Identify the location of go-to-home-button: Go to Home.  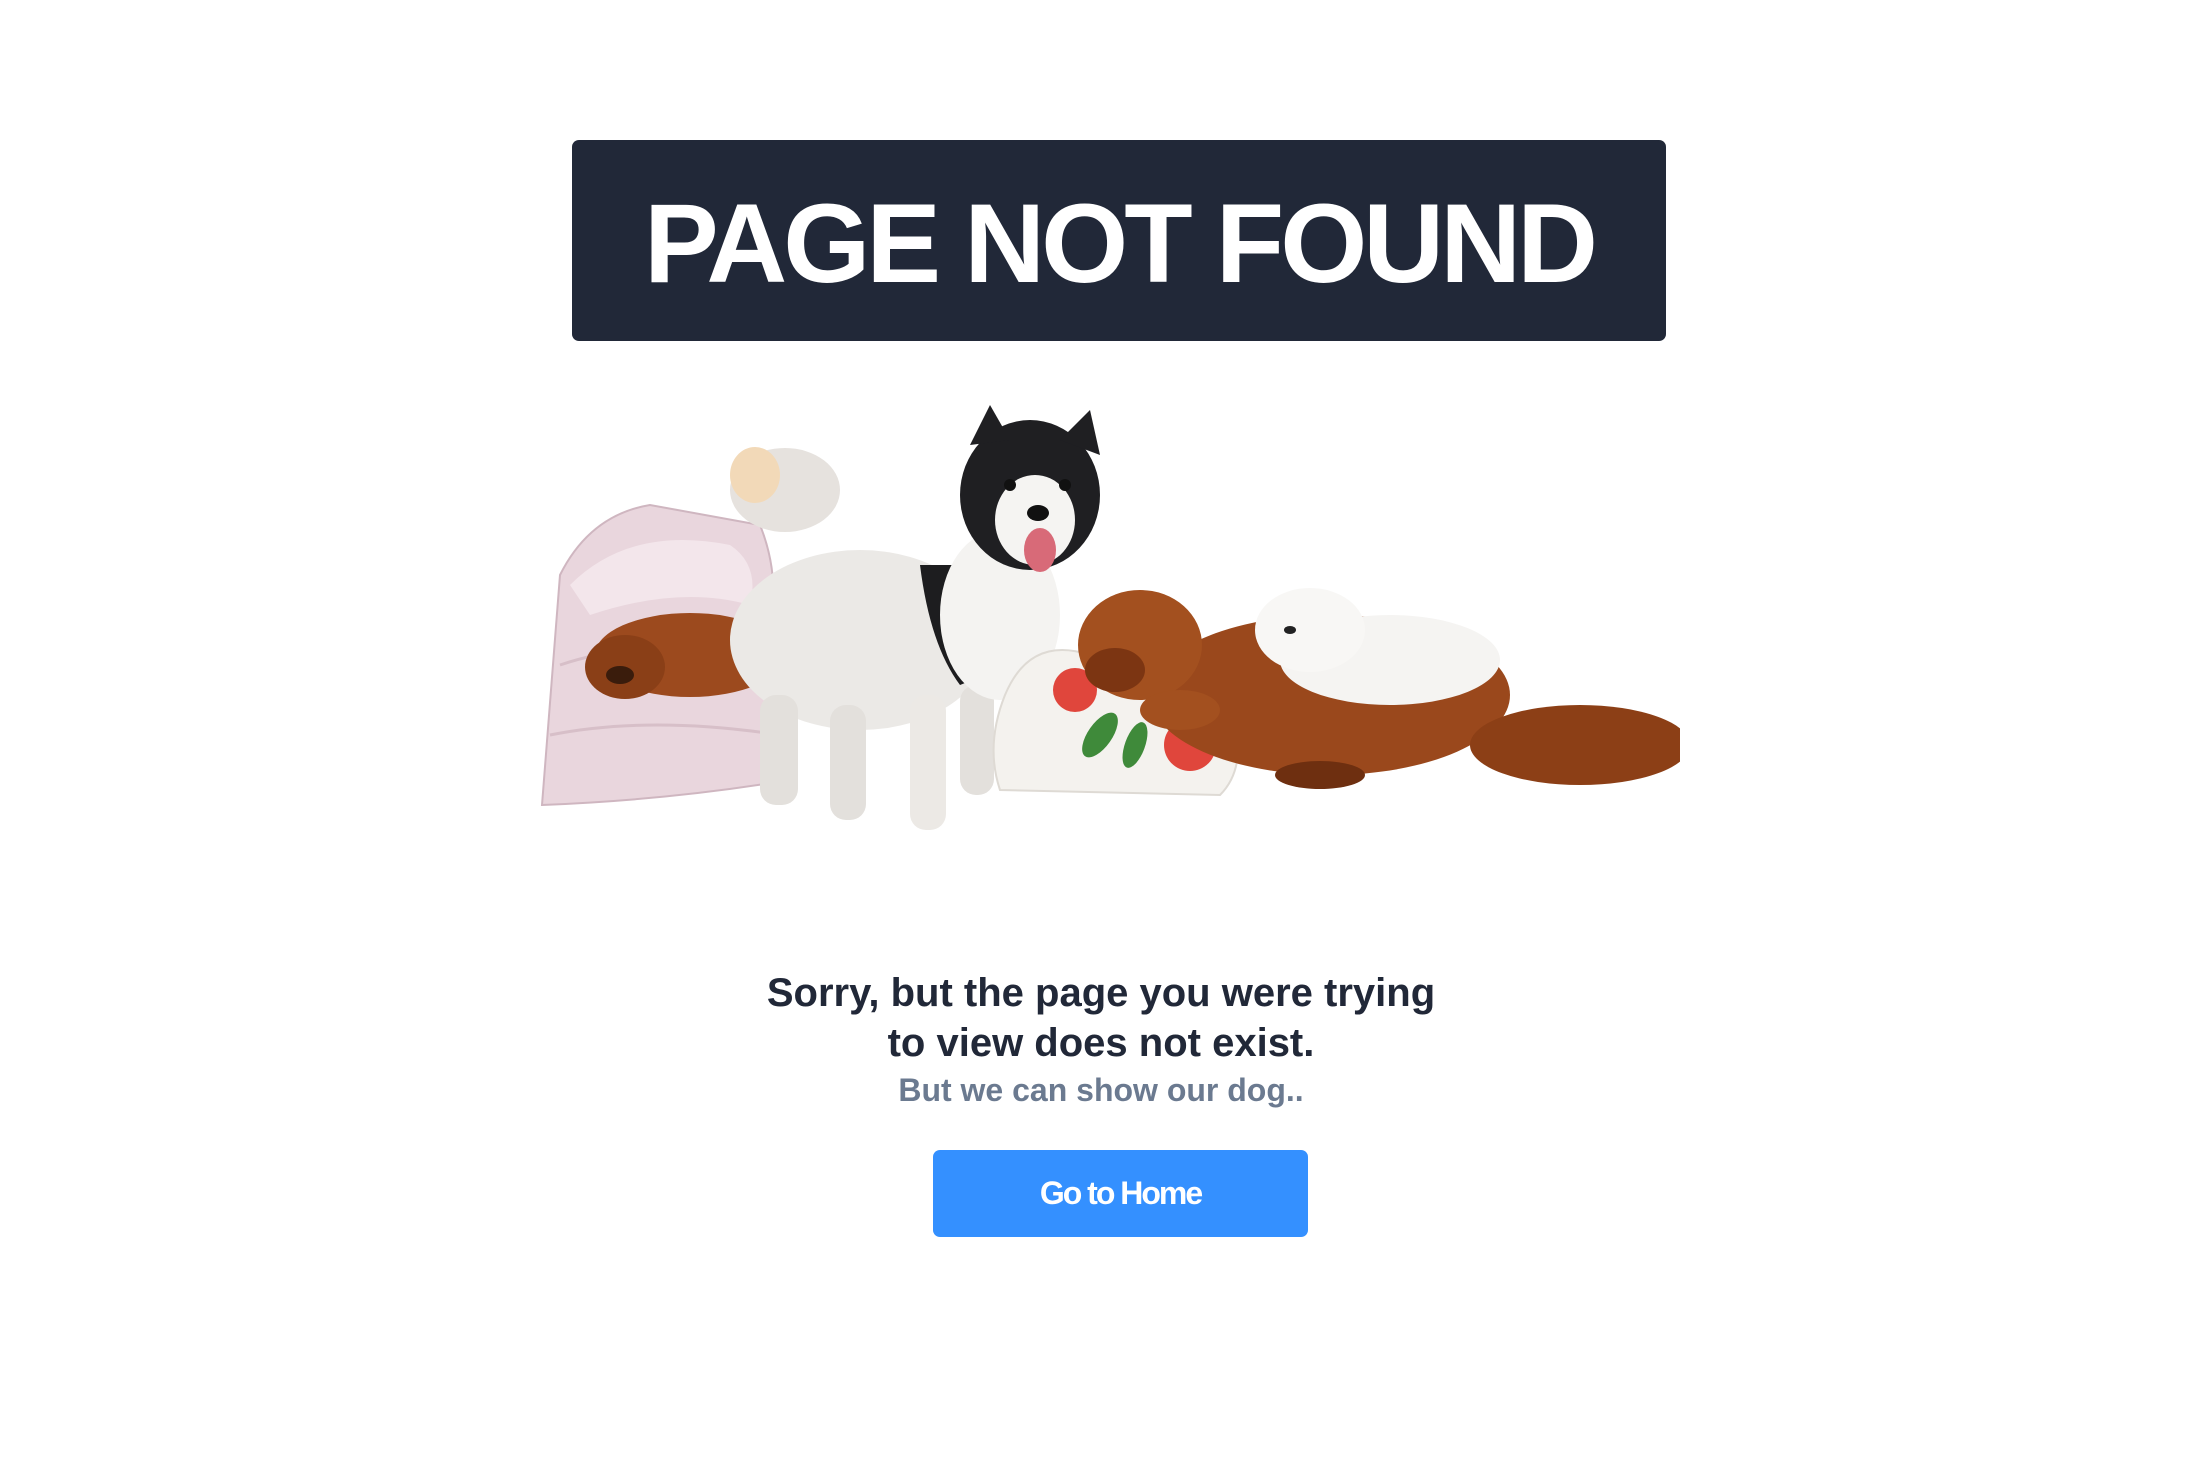
(1120, 1193).